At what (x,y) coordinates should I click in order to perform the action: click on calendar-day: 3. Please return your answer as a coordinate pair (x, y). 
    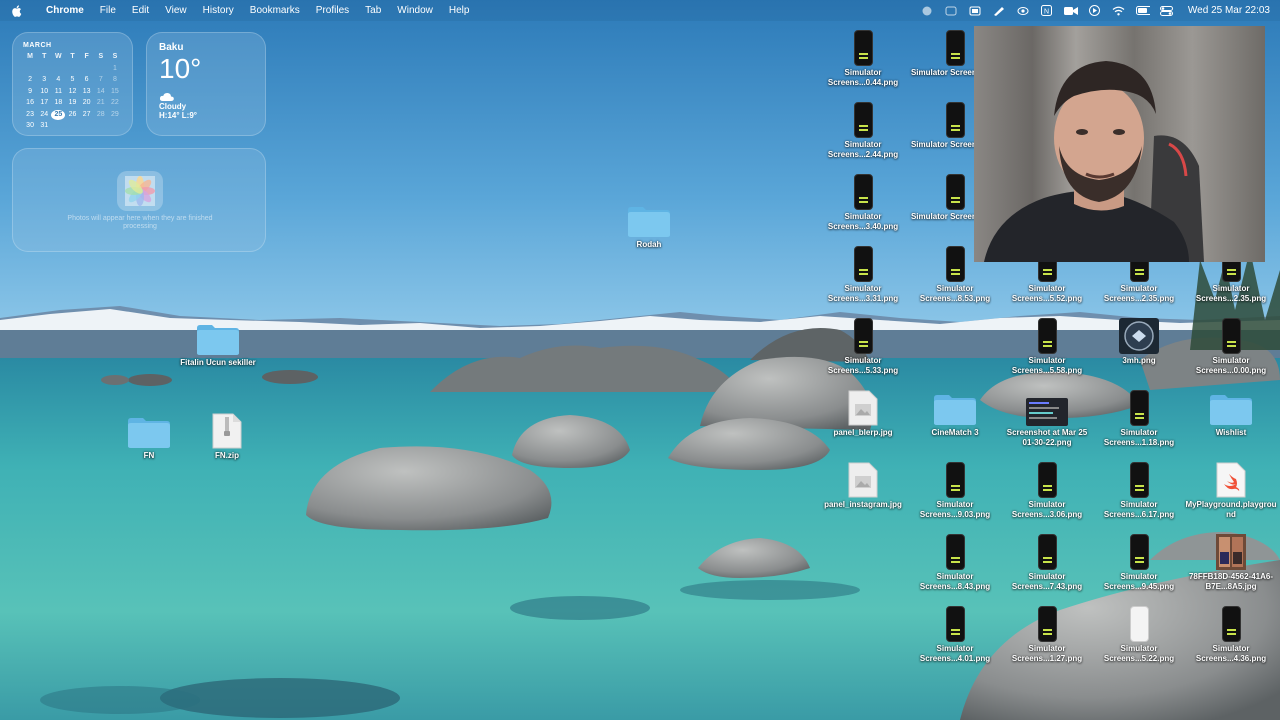
    Looking at the image, I should click on (44, 79).